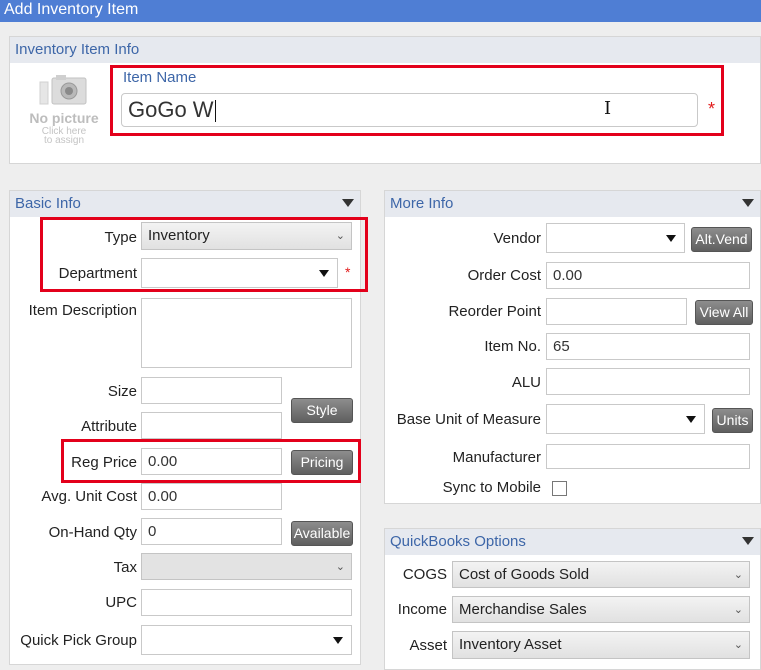 Image resolution: width=761 pixels, height=670 pixels. I want to click on no-picture-label: No picture, so click(64, 118).